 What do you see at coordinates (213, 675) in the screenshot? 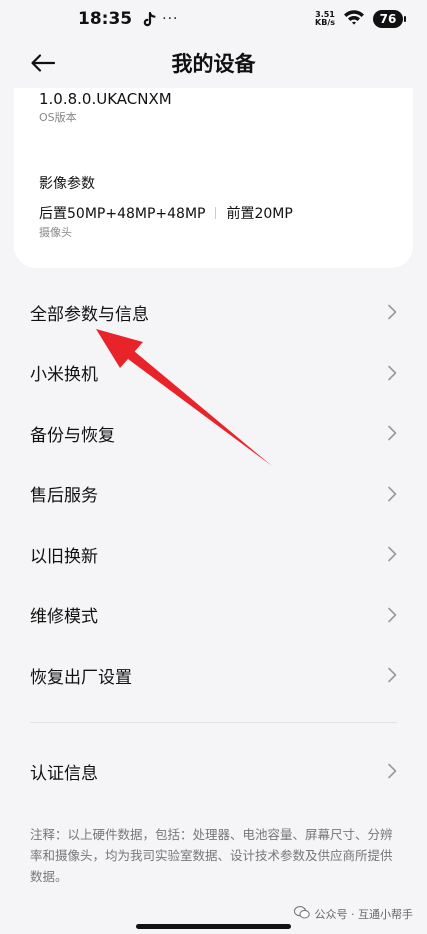
I see `menu-item-factory-reset: 恢复出厂设置` at bounding box center [213, 675].